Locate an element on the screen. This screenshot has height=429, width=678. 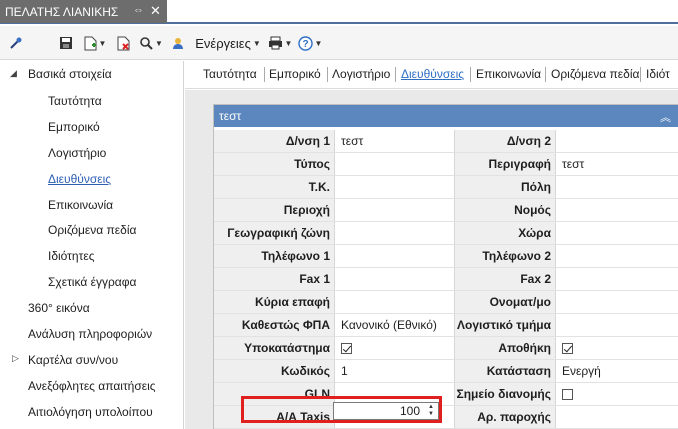
full-name-label: Ονοματ/μο is located at coordinates (505, 302).